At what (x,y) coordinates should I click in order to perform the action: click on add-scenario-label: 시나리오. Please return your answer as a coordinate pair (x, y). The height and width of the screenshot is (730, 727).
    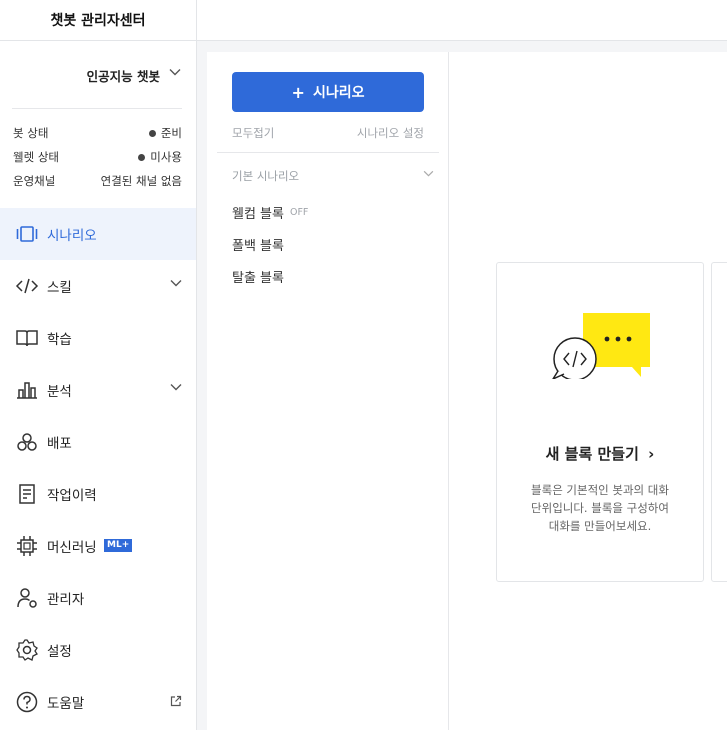
    Looking at the image, I should click on (338, 93).